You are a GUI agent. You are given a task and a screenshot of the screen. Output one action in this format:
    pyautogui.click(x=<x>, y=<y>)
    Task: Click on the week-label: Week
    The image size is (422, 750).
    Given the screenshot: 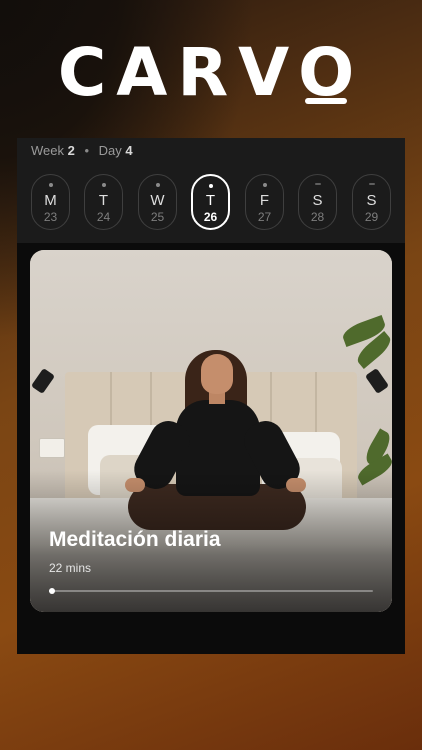 What is the action you would take?
    pyautogui.click(x=47, y=150)
    